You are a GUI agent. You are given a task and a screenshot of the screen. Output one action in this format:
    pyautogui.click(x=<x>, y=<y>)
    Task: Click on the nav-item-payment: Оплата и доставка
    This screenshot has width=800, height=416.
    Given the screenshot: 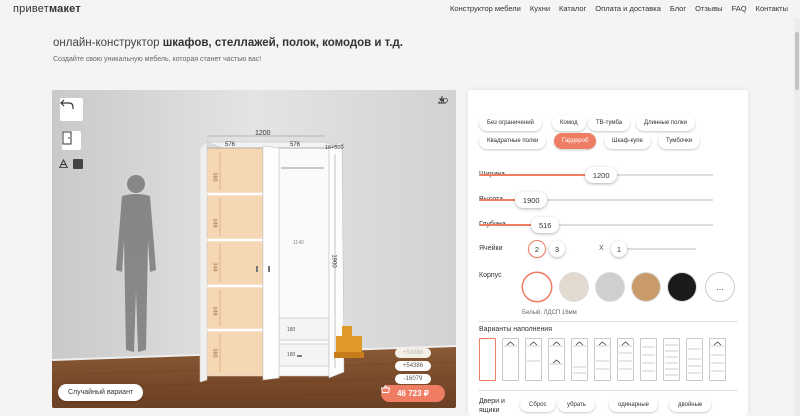 What is the action you would take?
    pyautogui.click(x=628, y=8)
    